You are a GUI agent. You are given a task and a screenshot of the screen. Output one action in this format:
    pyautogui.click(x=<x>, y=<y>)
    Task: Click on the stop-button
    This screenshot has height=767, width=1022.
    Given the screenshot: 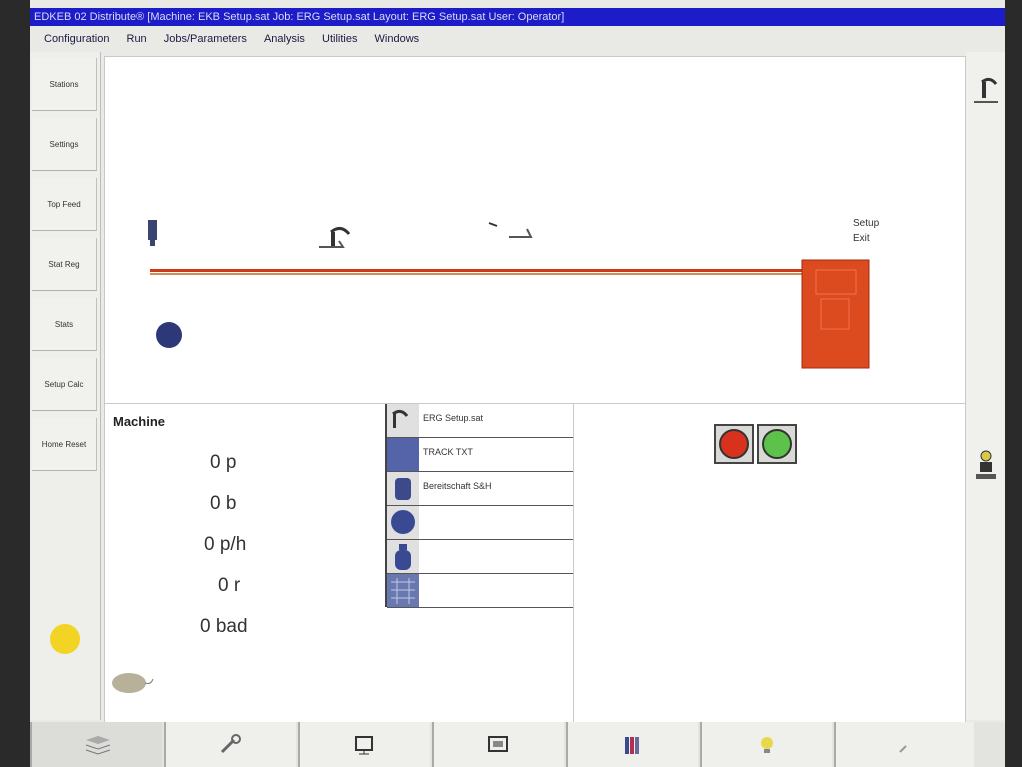 What is the action you would take?
    pyautogui.click(x=734, y=444)
    